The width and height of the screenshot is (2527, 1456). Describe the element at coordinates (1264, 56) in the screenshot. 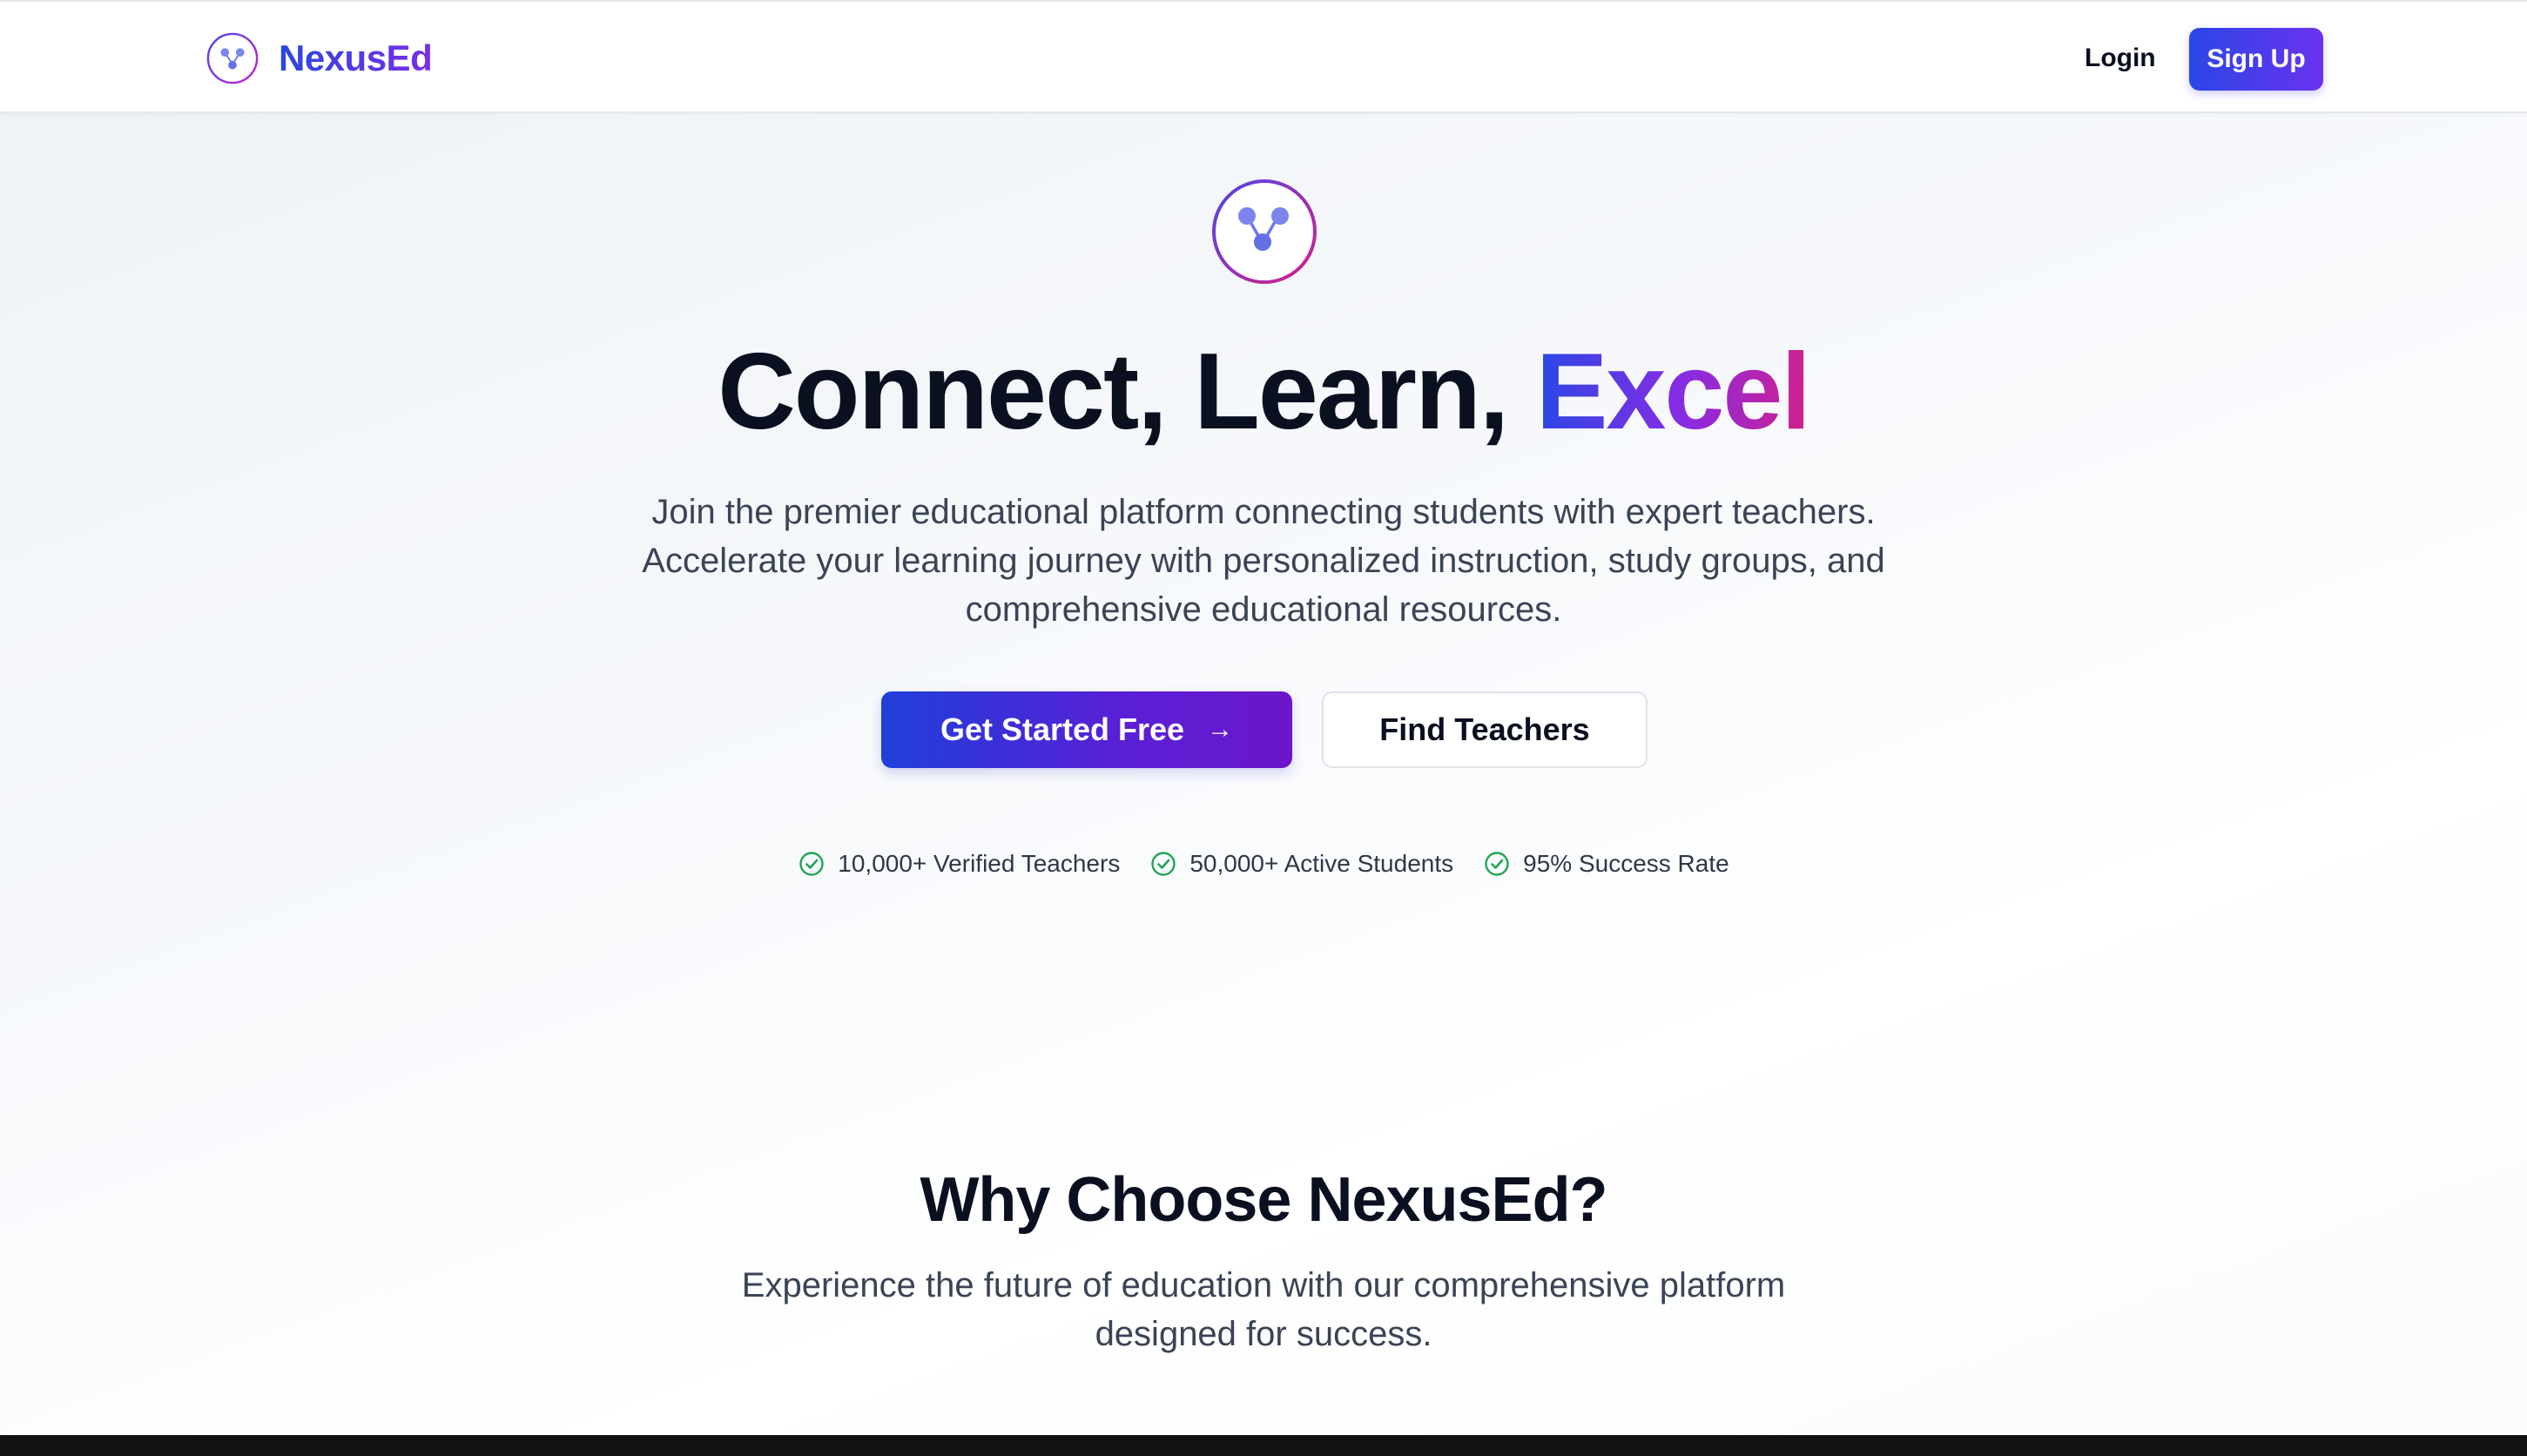

I see `top-nav: NexusEd Login Sign Up` at that location.